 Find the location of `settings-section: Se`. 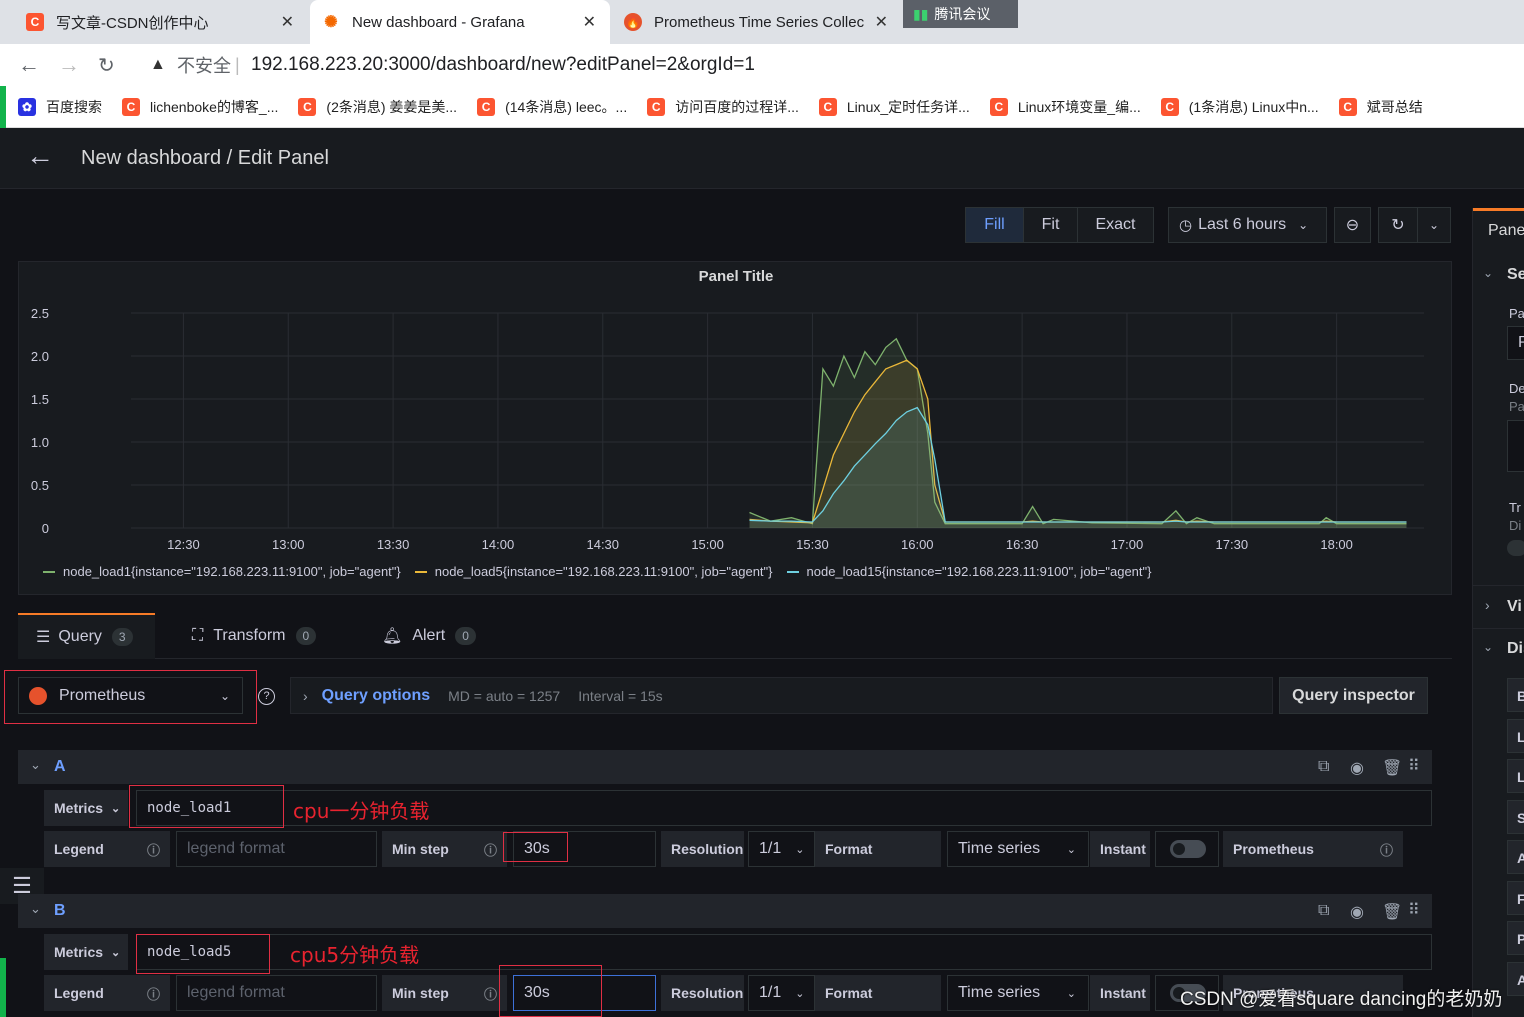

settings-section: Se is located at coordinates (1515, 275).